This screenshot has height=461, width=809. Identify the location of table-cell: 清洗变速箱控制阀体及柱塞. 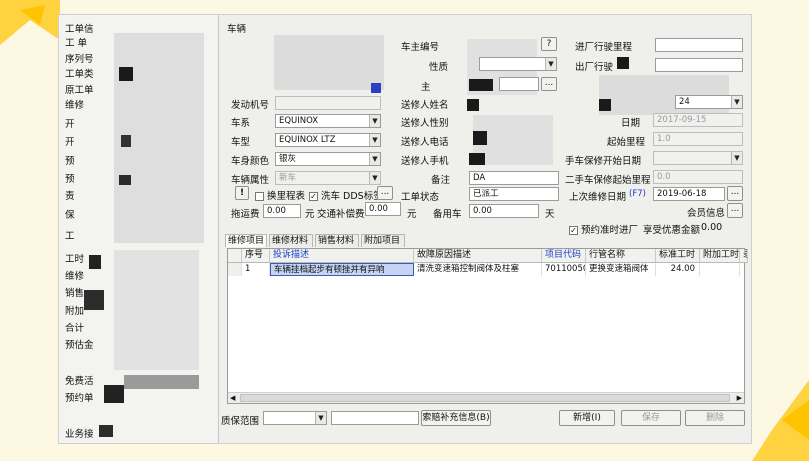
(478, 269).